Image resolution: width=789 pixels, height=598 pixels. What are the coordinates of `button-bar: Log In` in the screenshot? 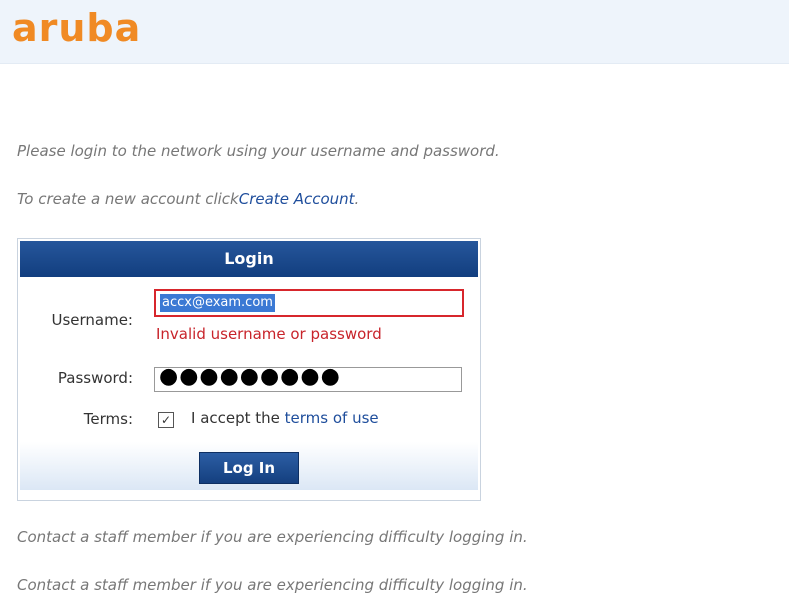 It's located at (249, 466).